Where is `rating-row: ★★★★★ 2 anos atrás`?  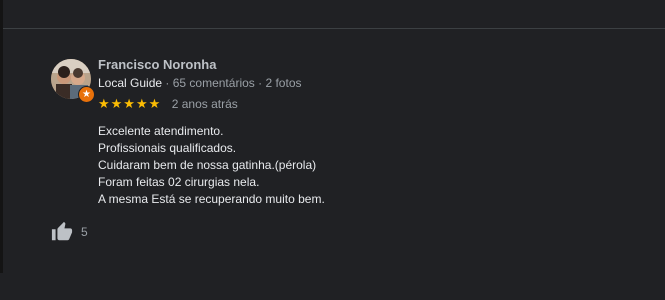
rating-row: ★★★★★ 2 anos atrás is located at coordinates (211, 104).